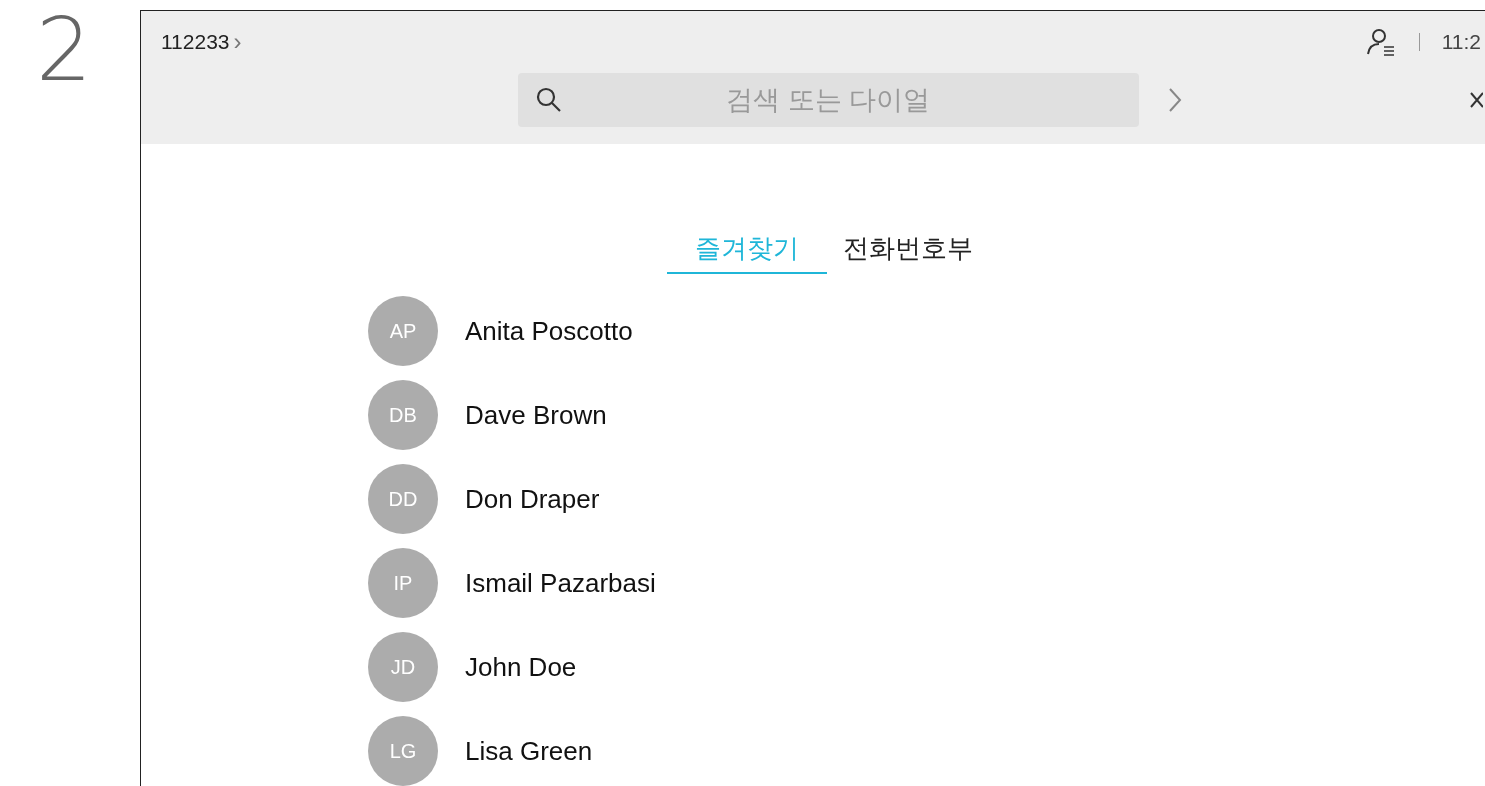  Describe the element at coordinates (403, 751) in the screenshot. I see `avatar-initials: LG` at that location.